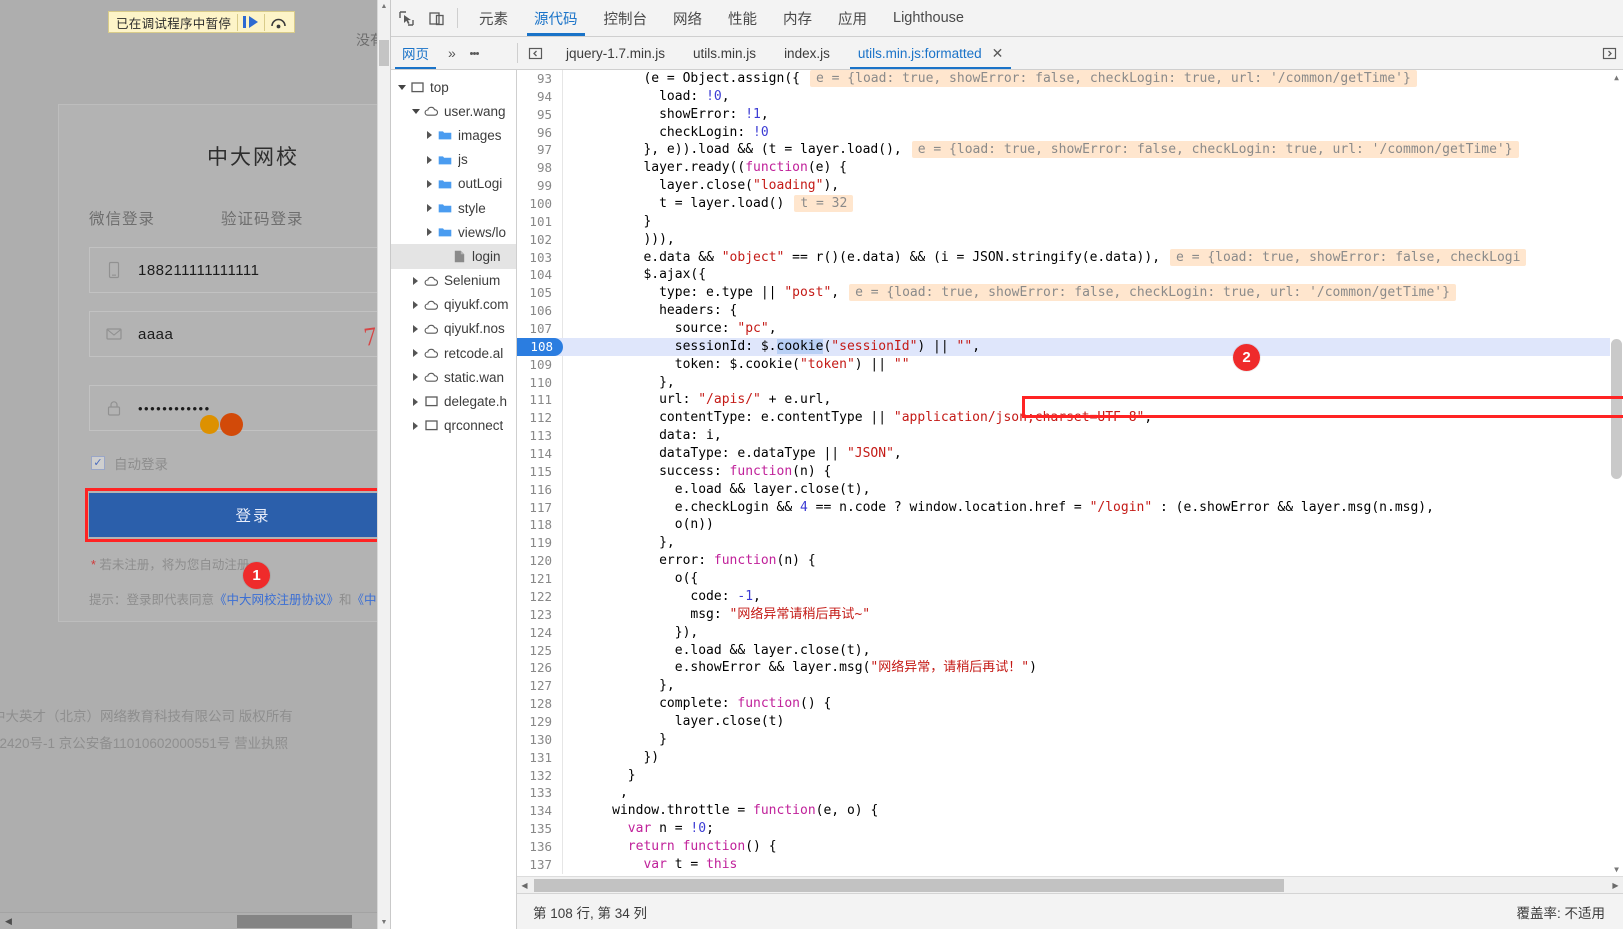  Describe the element at coordinates (453, 135) in the screenshot. I see `tree-node-images: images` at that location.